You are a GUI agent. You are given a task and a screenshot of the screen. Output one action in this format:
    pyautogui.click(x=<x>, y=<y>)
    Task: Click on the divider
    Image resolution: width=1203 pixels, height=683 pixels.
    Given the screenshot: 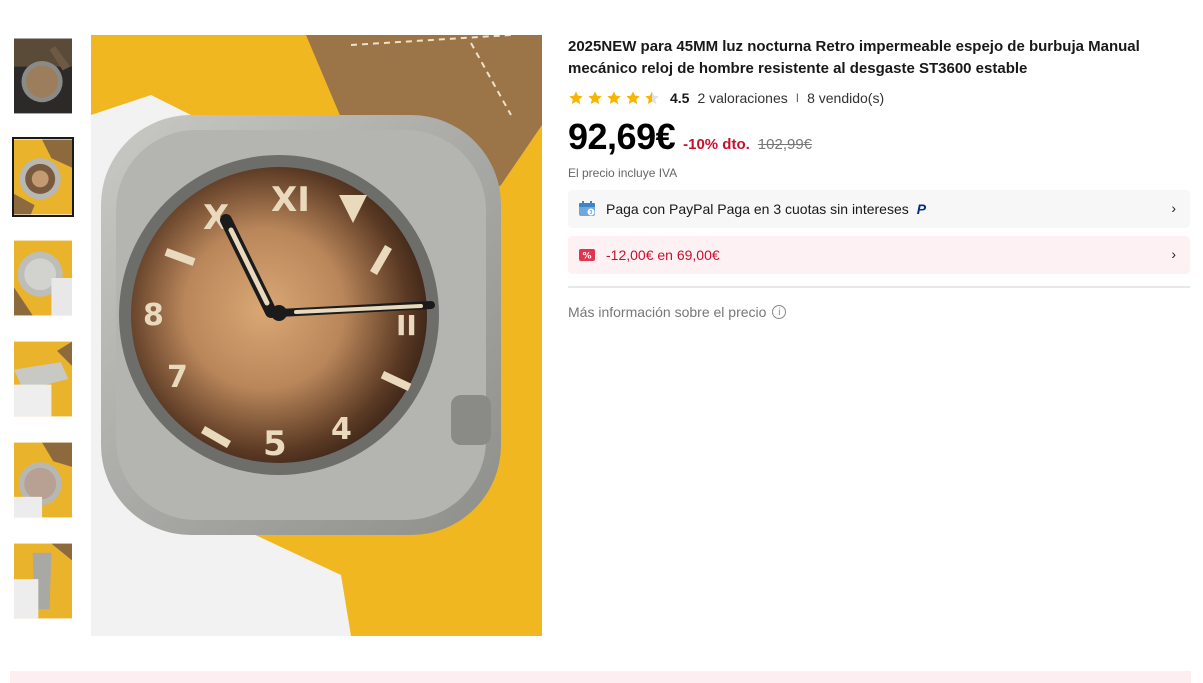 What is the action you would take?
    pyautogui.click(x=879, y=287)
    